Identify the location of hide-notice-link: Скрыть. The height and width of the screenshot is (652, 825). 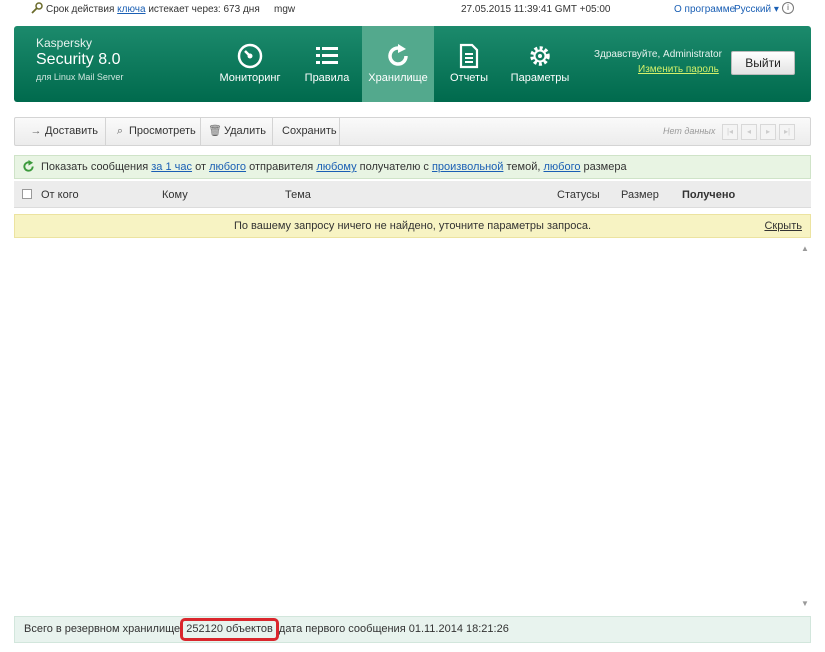
(783, 226).